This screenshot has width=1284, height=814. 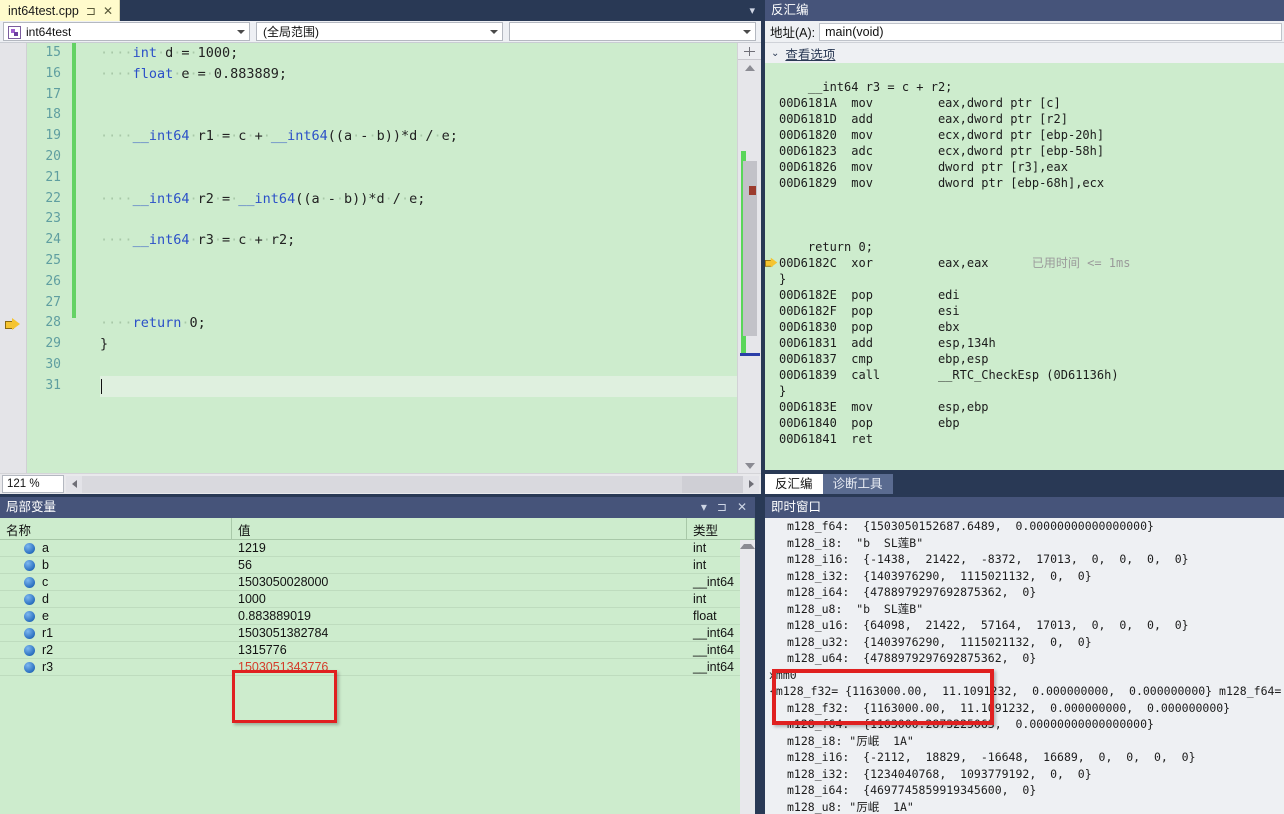 What do you see at coordinates (1031, 423) in the screenshot?
I see `disassembly-instruction: 00D61840 pop ebp` at bounding box center [1031, 423].